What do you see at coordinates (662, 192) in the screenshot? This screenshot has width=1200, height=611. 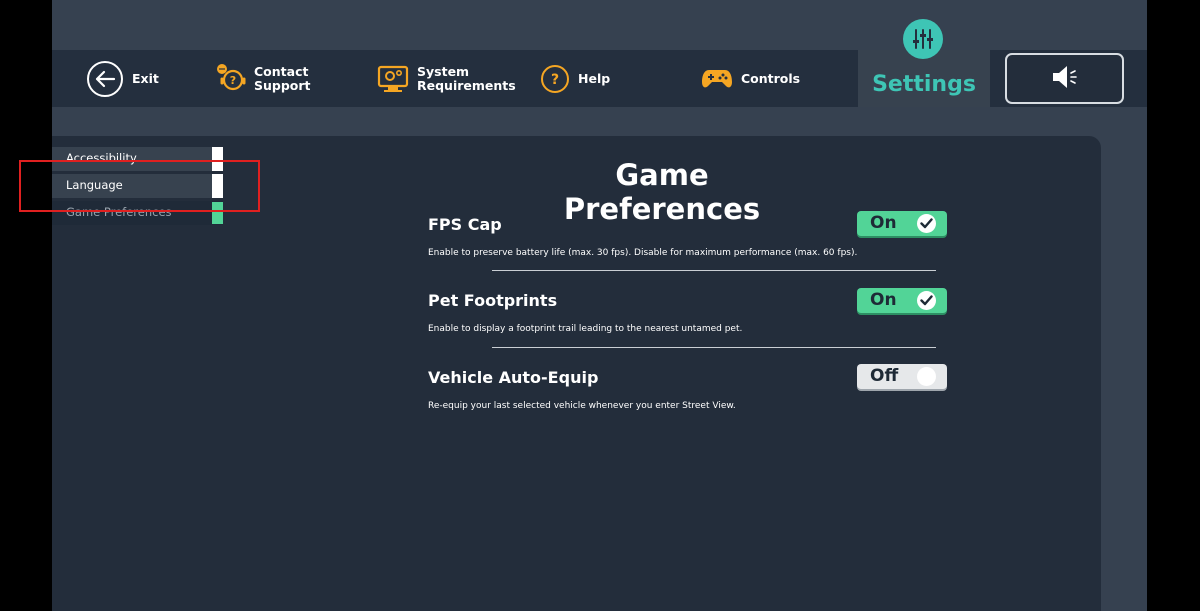 I see `page-title: Game Preferences` at bounding box center [662, 192].